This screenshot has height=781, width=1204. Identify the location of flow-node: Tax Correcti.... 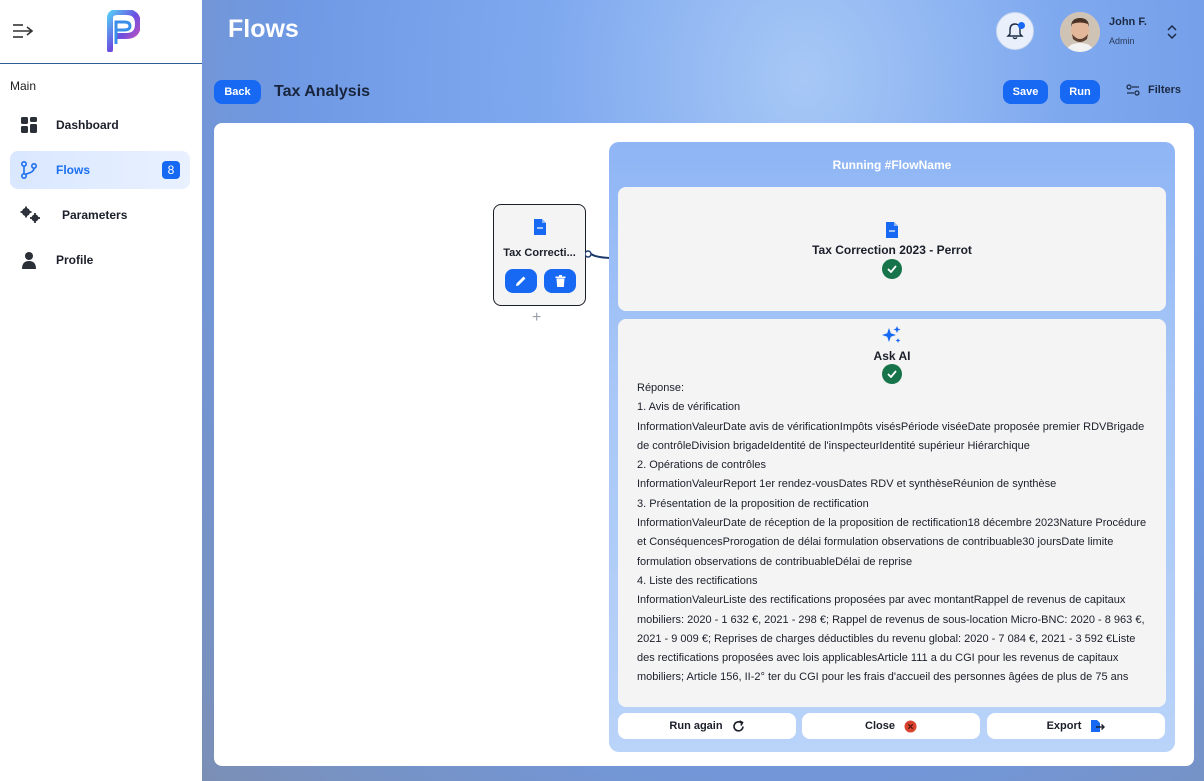
(539, 255).